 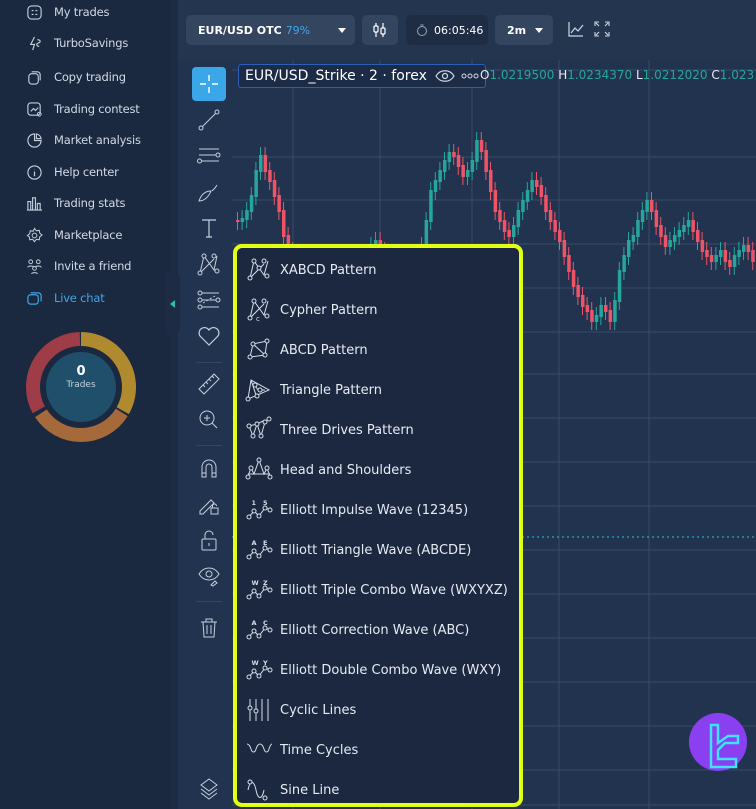 I want to click on collapse-arrow-icon, so click(x=172, y=304).